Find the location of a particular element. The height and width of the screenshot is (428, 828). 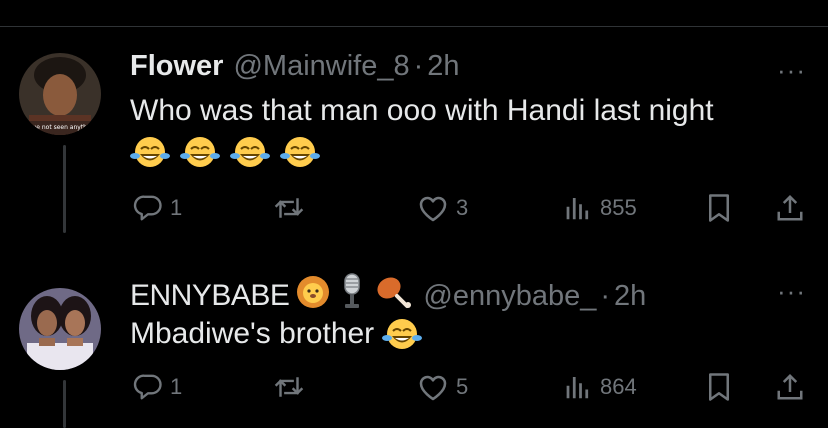

lion-emoji is located at coordinates (313, 296).